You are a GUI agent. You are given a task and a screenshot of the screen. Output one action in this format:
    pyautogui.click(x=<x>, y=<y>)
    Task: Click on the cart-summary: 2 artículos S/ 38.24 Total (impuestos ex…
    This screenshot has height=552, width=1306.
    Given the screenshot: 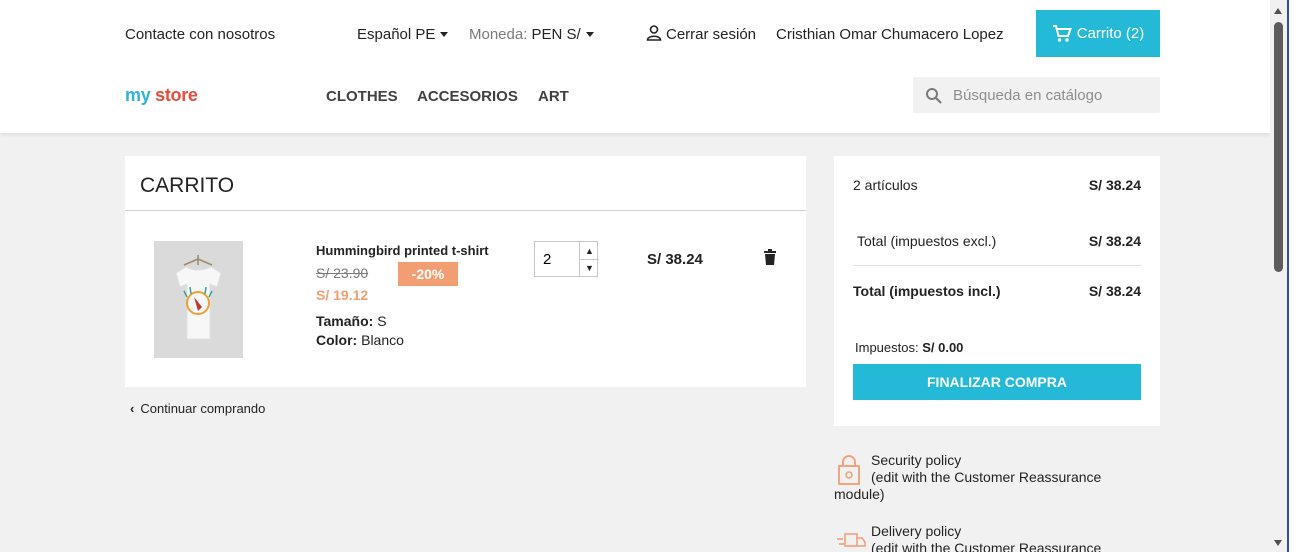 What is the action you would take?
    pyautogui.click(x=997, y=291)
    